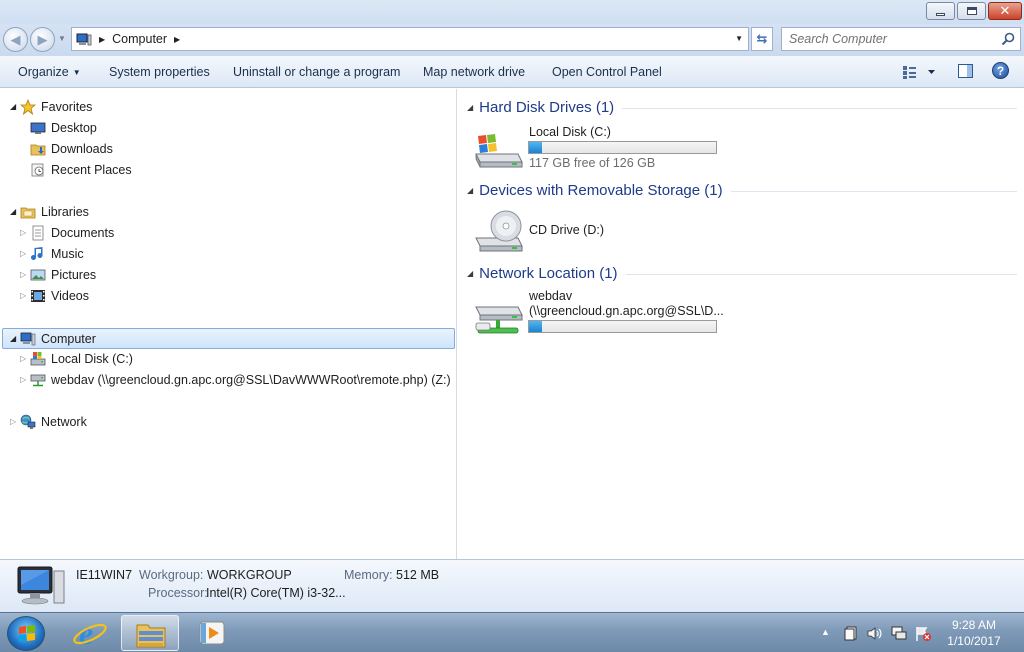 The image size is (1024, 652). Describe the element at coordinates (128, 128) in the screenshot. I see `tree-desktop: Desktop` at that location.